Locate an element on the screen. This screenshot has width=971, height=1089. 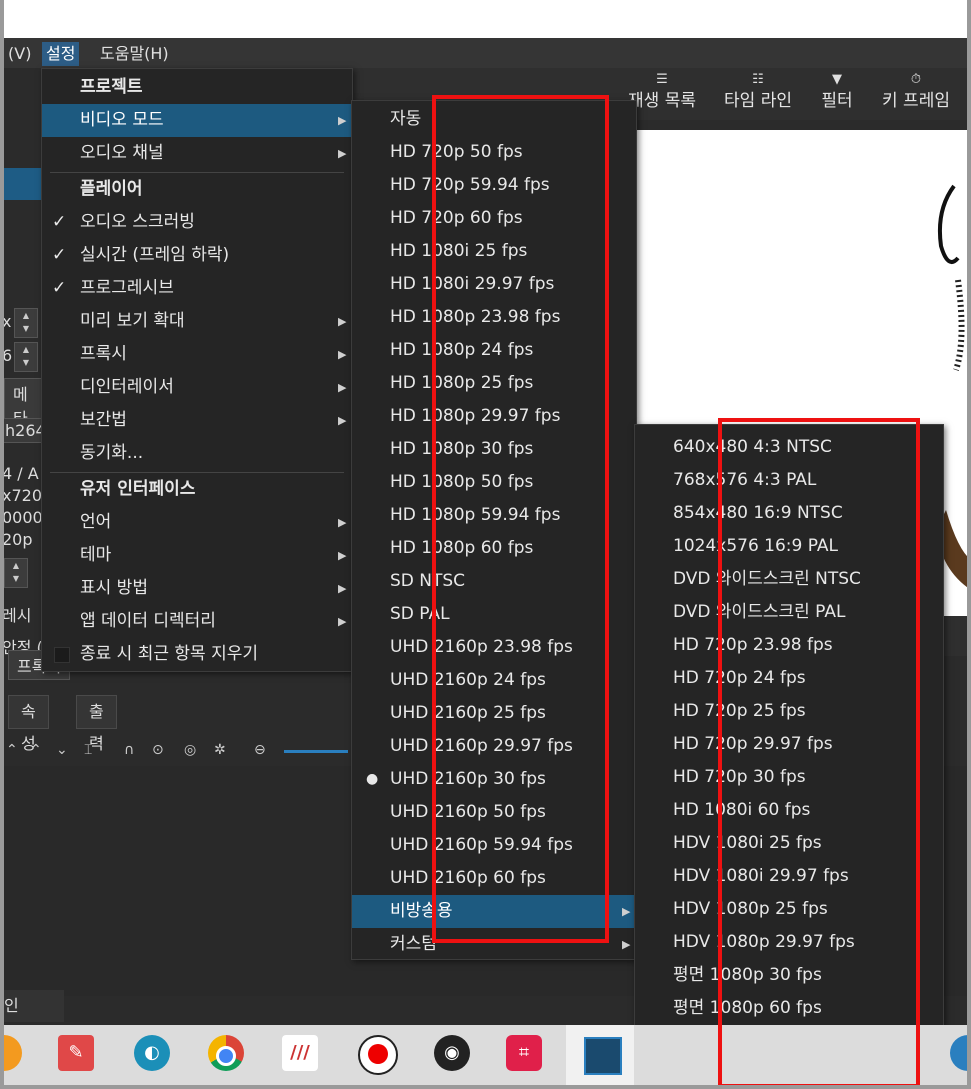
menu-item-display-method: 표시 방법 ▶ is located at coordinates (197, 588).